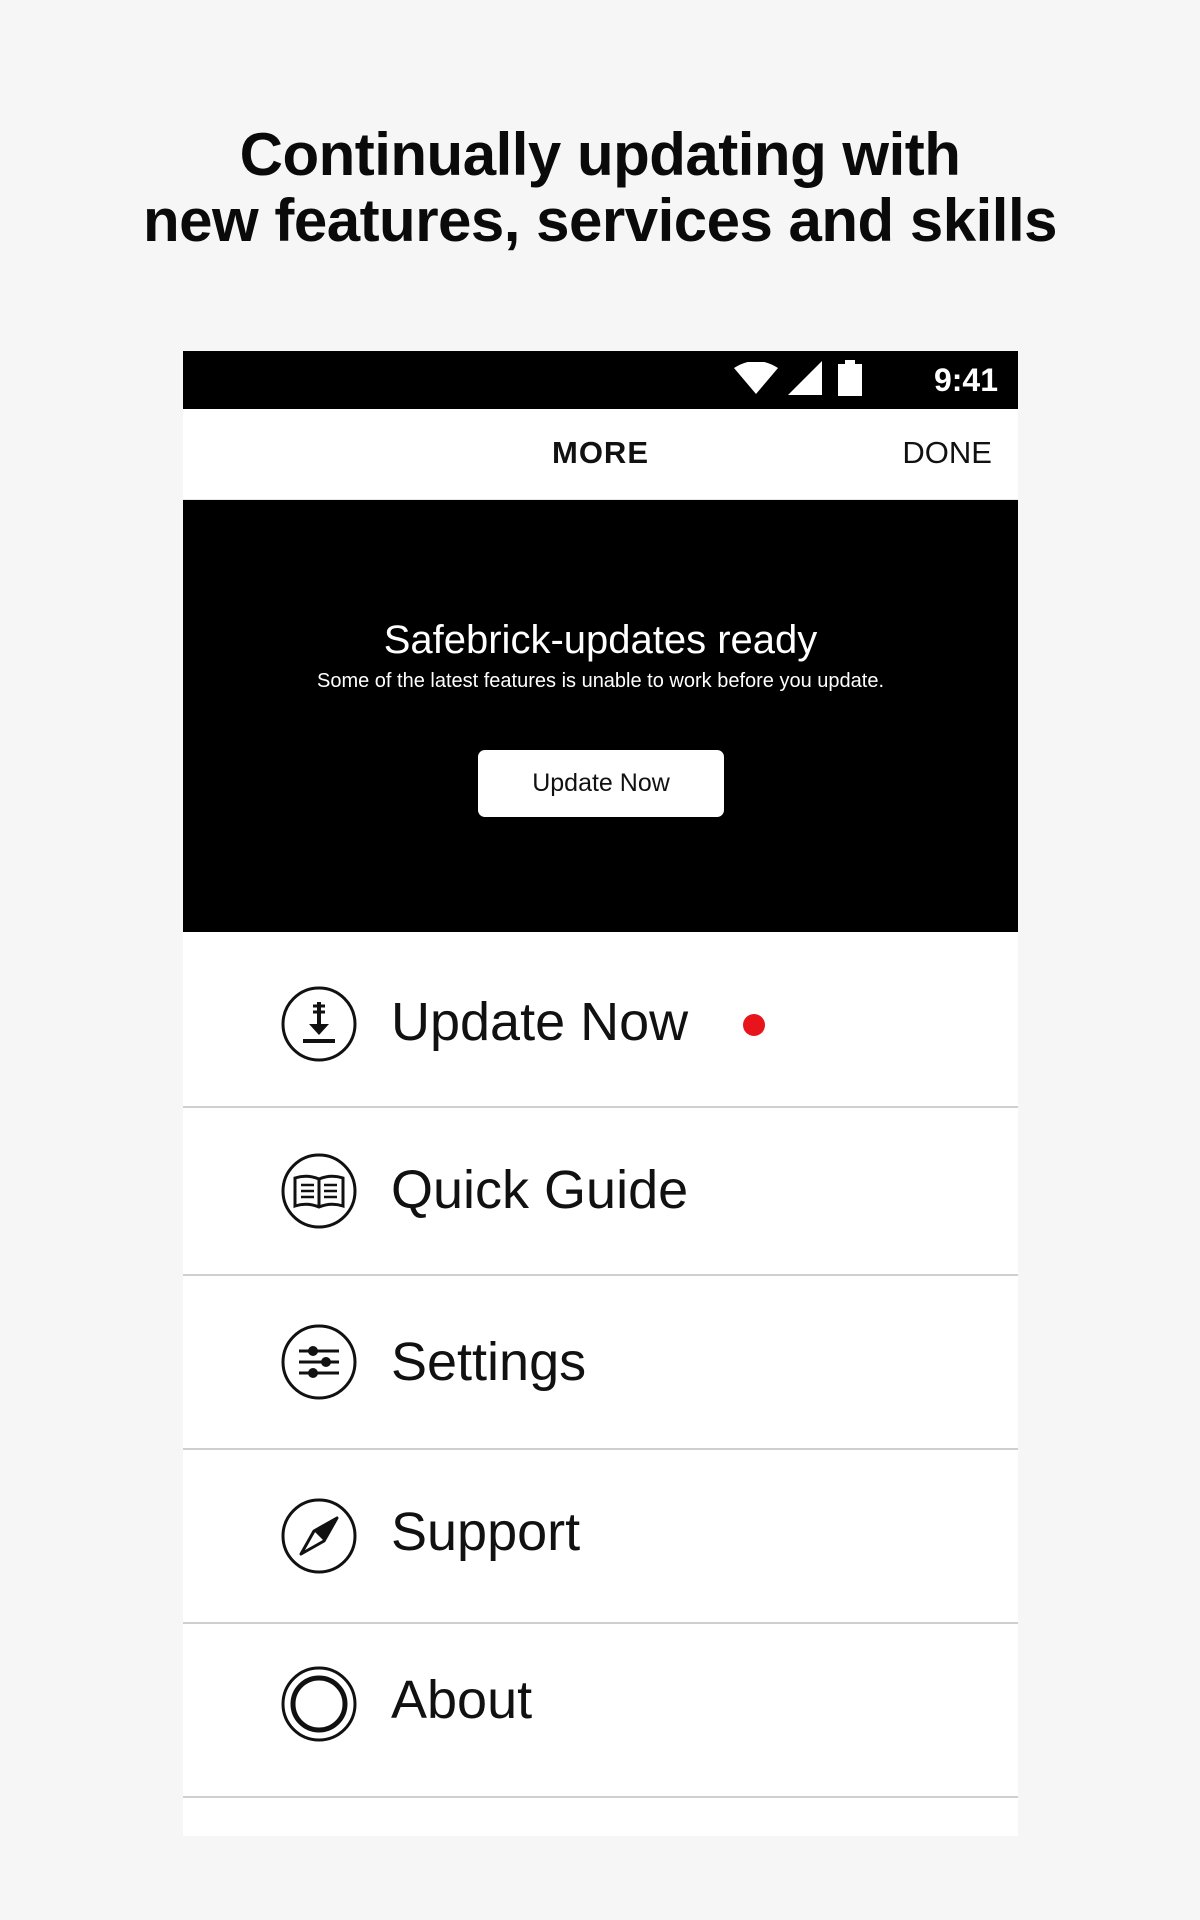 The image size is (1200, 1920). I want to click on menu-item-support: Support, so click(600, 1537).